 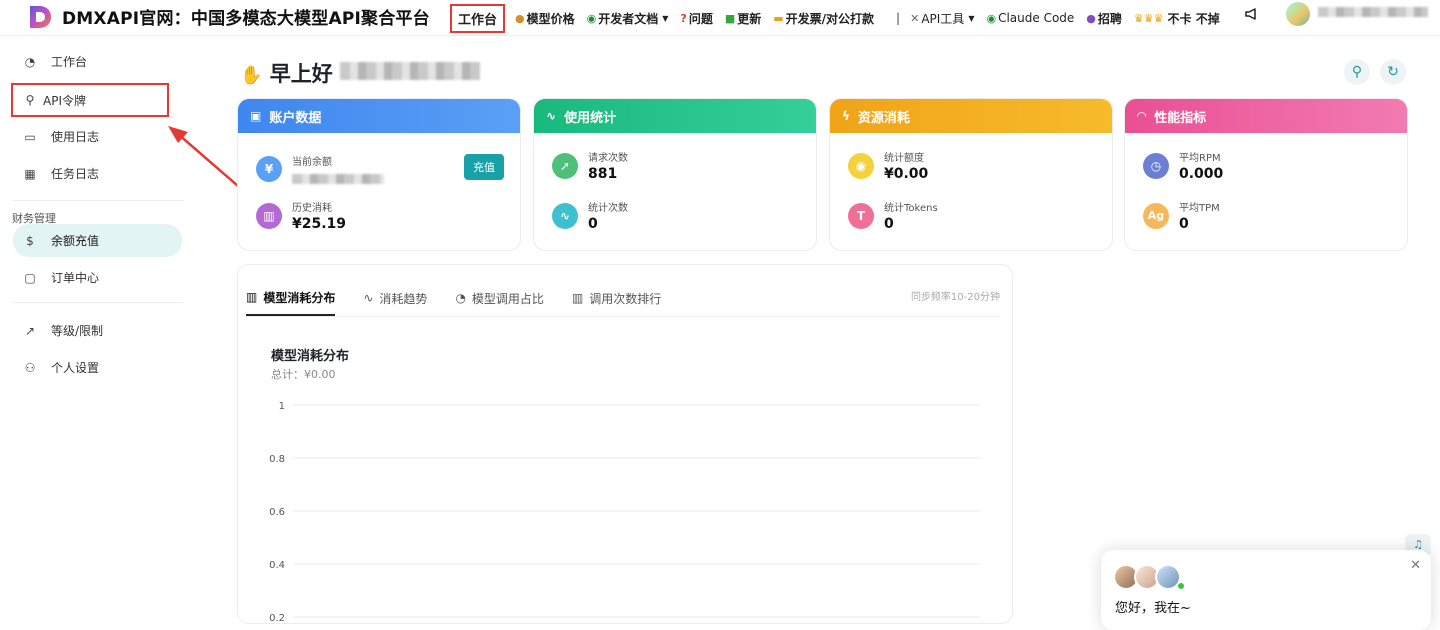 I want to click on nav-updates-label: 更新, so click(x=749, y=18).